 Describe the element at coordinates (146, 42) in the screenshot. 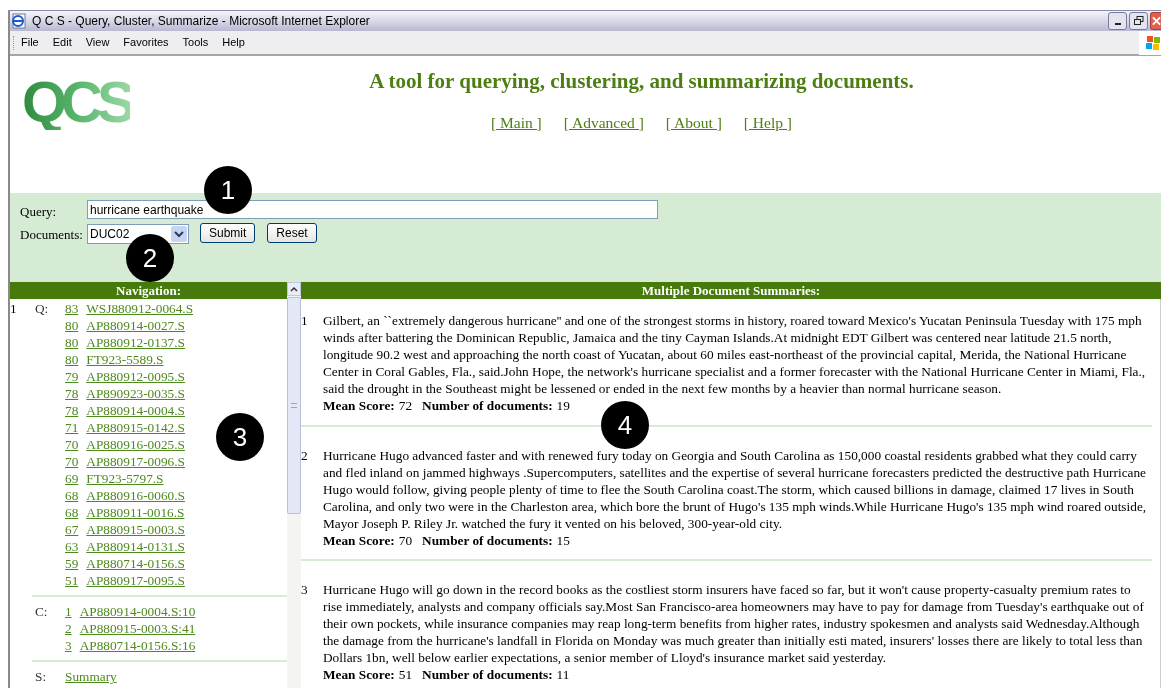

I see `menu-item: Favorites` at that location.